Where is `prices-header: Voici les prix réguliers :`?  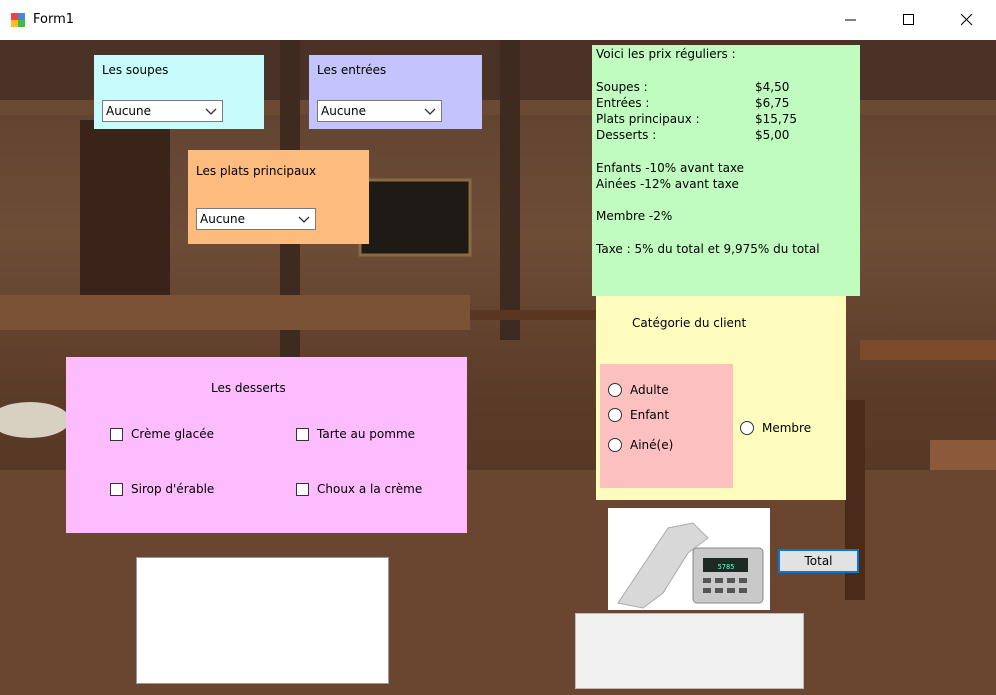
prices-header: Voici les prix réguliers : is located at coordinates (666, 54).